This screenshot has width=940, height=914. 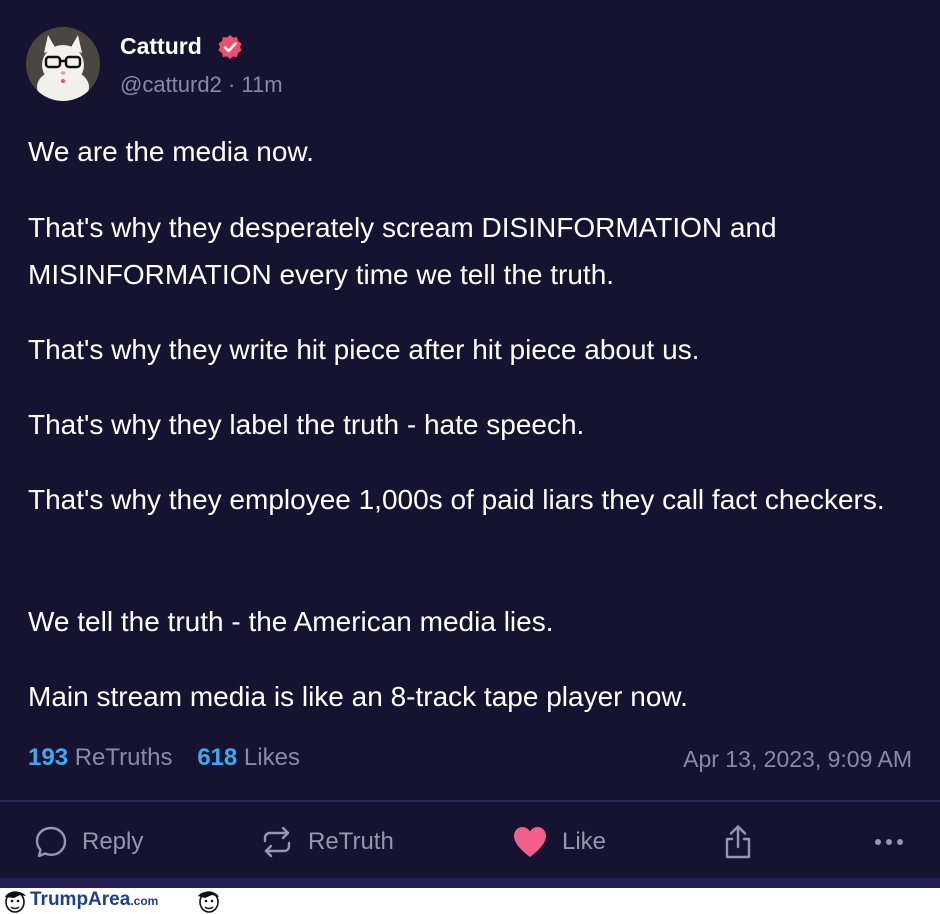 I want to click on like-stat-label: Likes, so click(x=271, y=757).